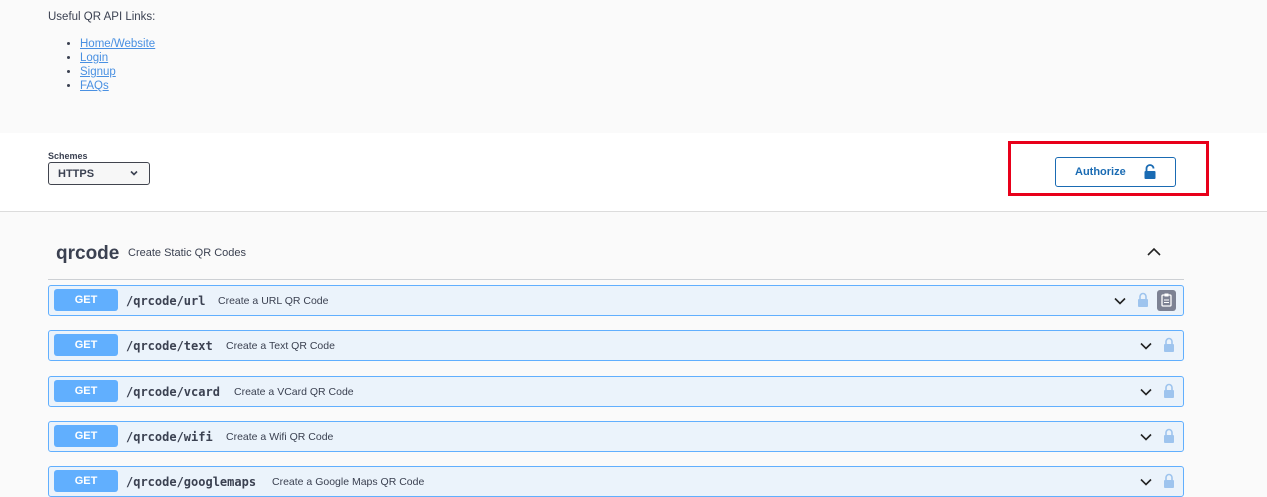  Describe the element at coordinates (117, 86) in the screenshot. I see `link-item: FAQs` at that location.